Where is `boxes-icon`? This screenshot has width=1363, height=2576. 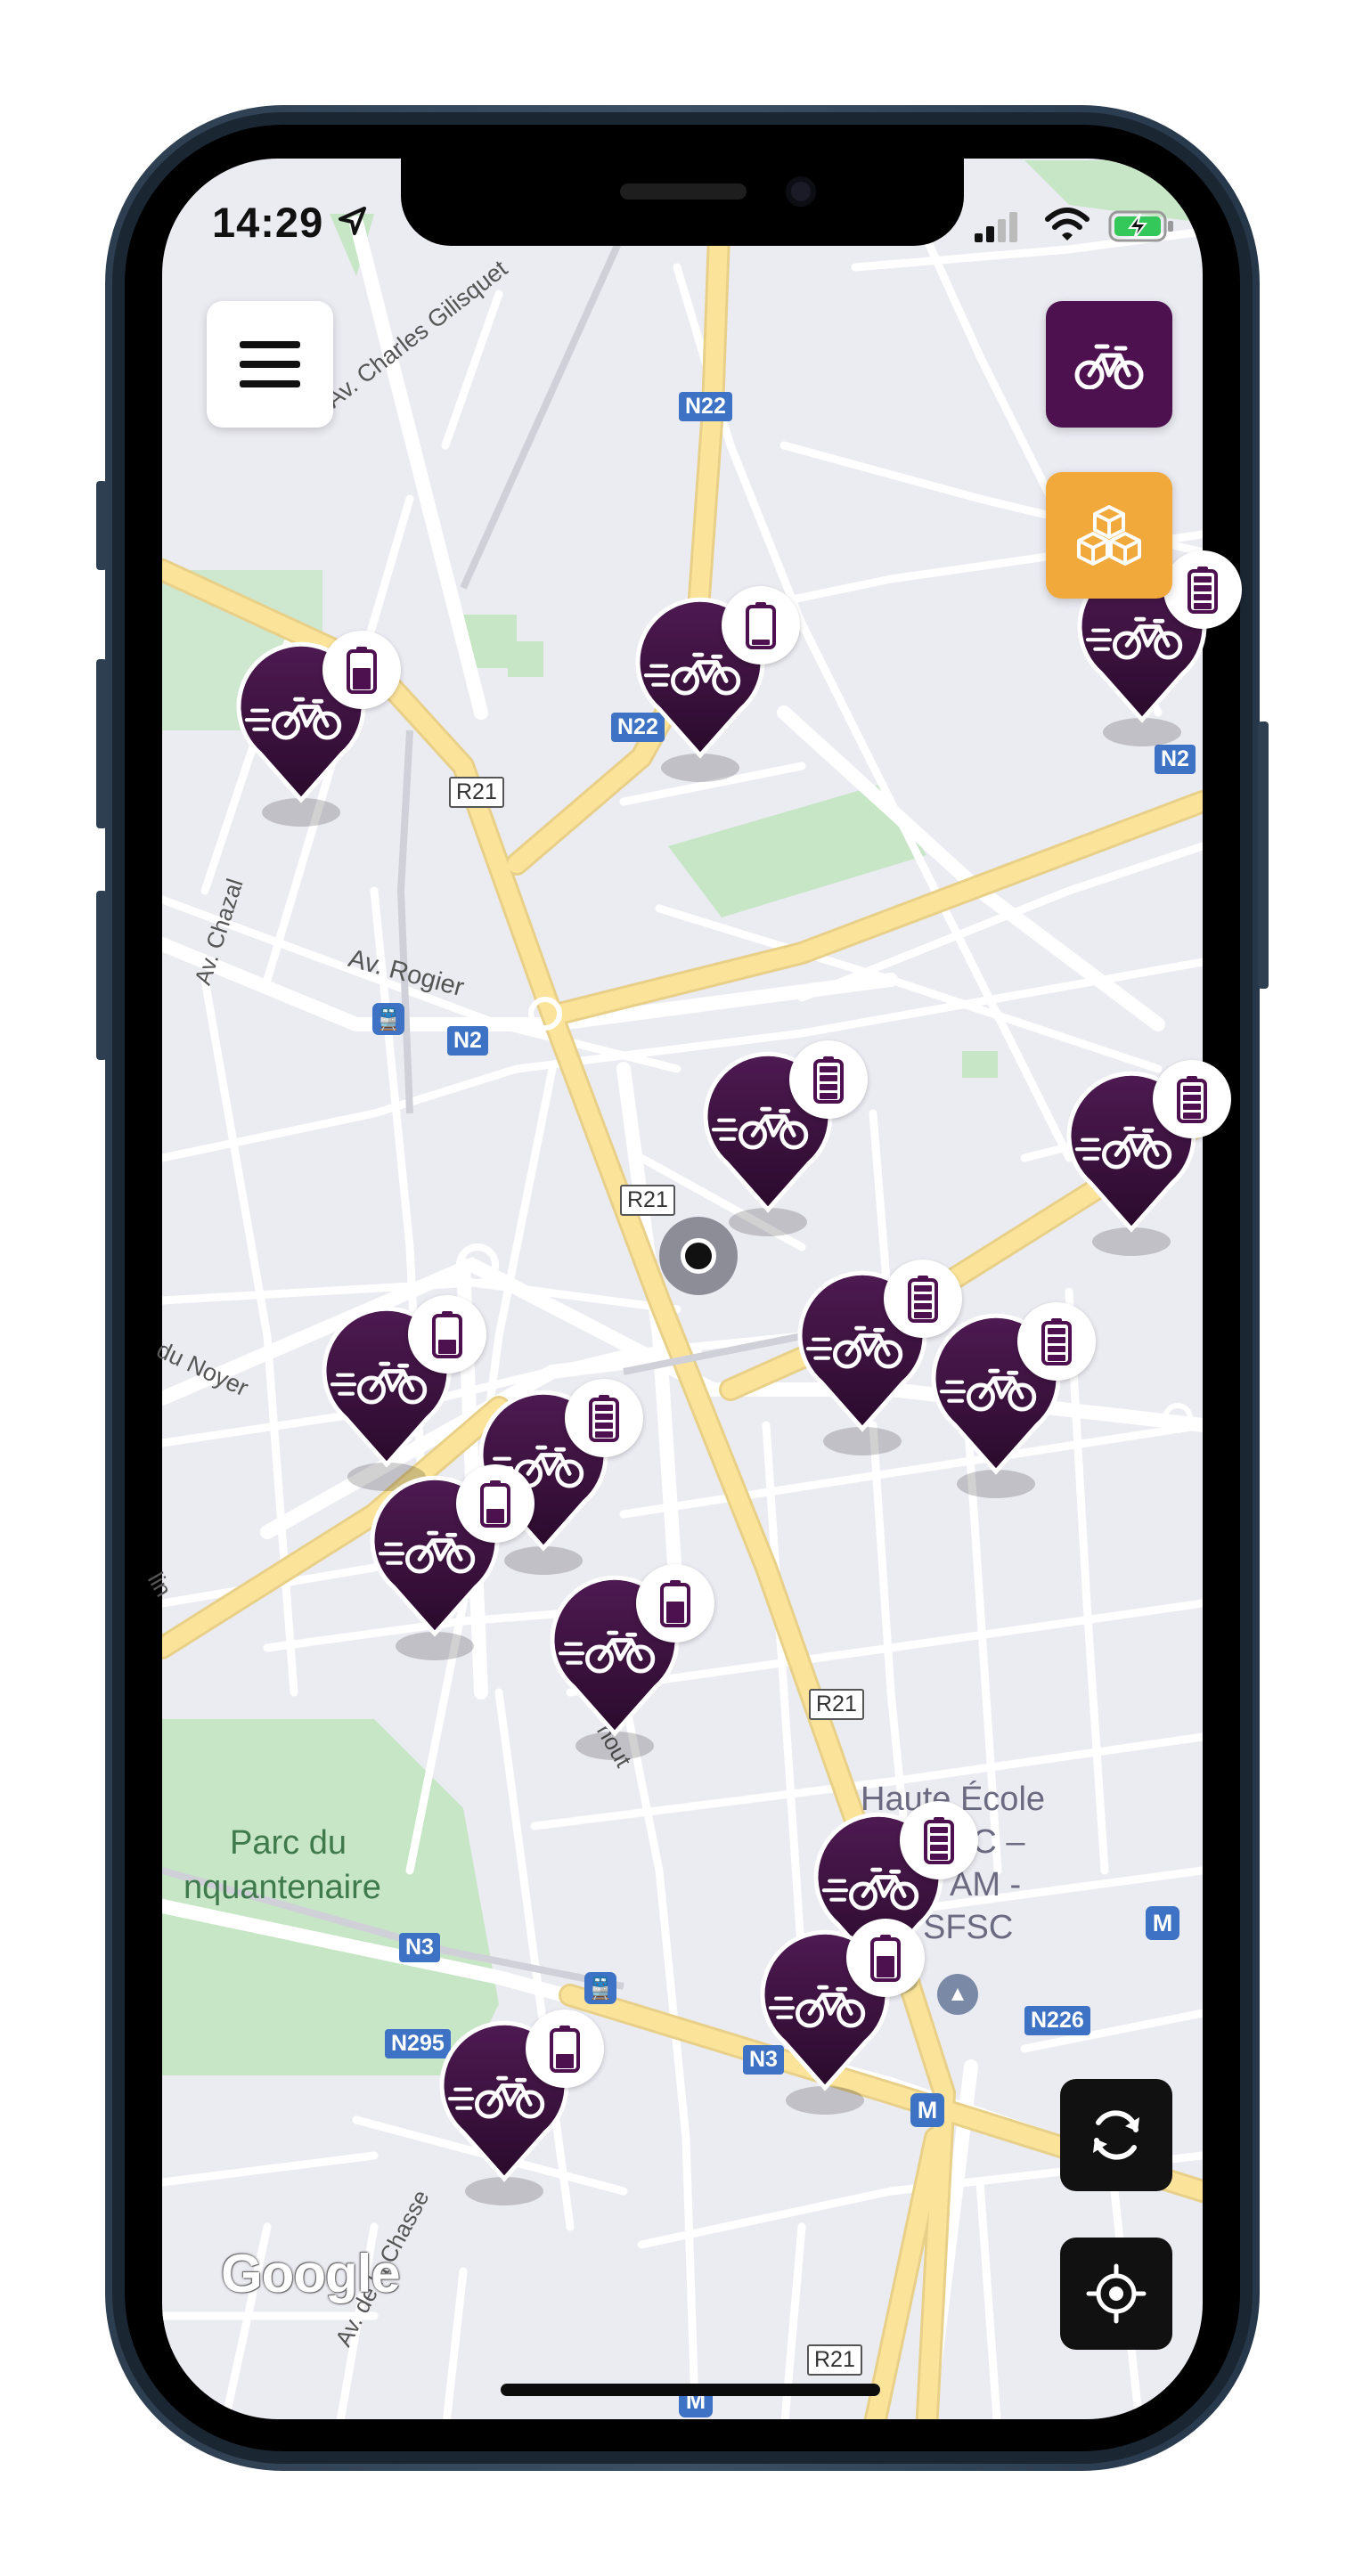 boxes-icon is located at coordinates (1109, 535).